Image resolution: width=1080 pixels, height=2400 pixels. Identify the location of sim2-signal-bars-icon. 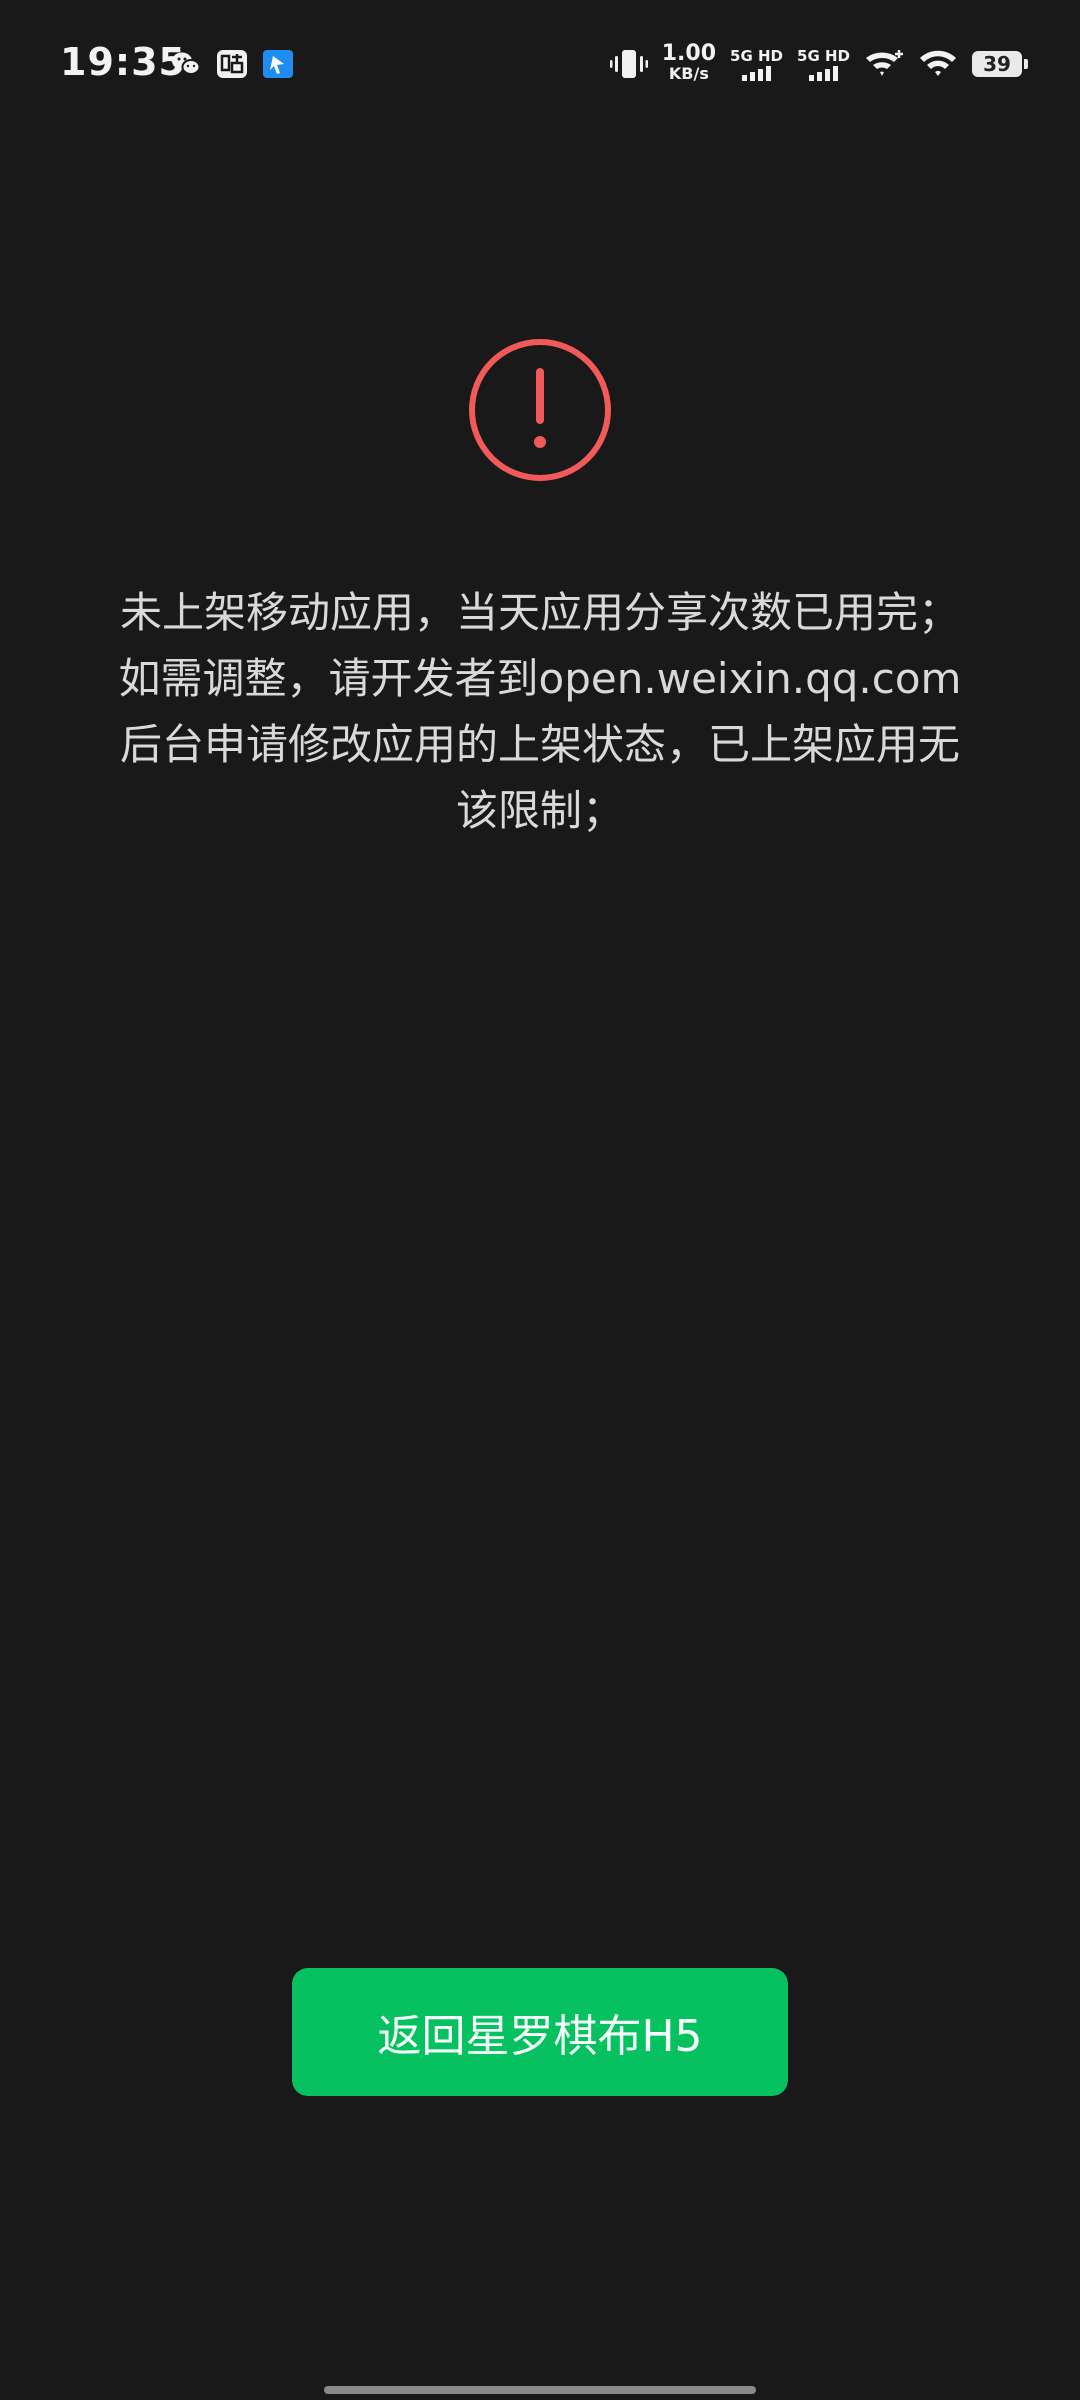
(823, 73).